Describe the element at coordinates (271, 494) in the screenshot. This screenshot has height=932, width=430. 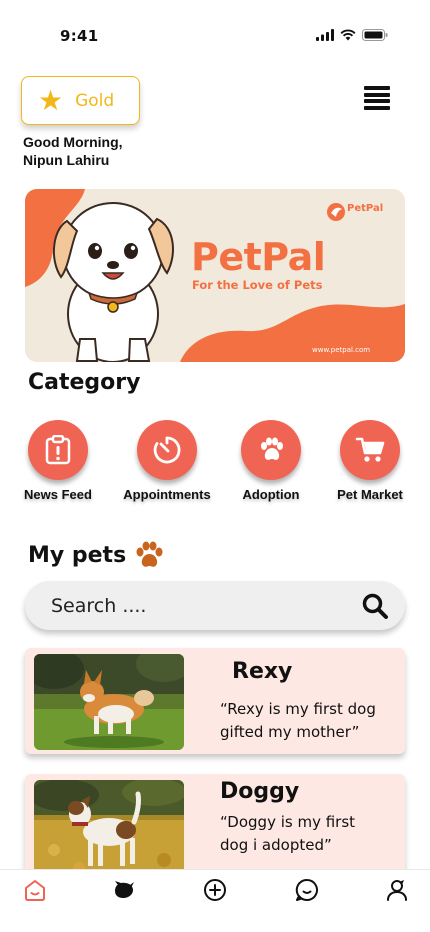
I see `category-label: Adoption` at that location.